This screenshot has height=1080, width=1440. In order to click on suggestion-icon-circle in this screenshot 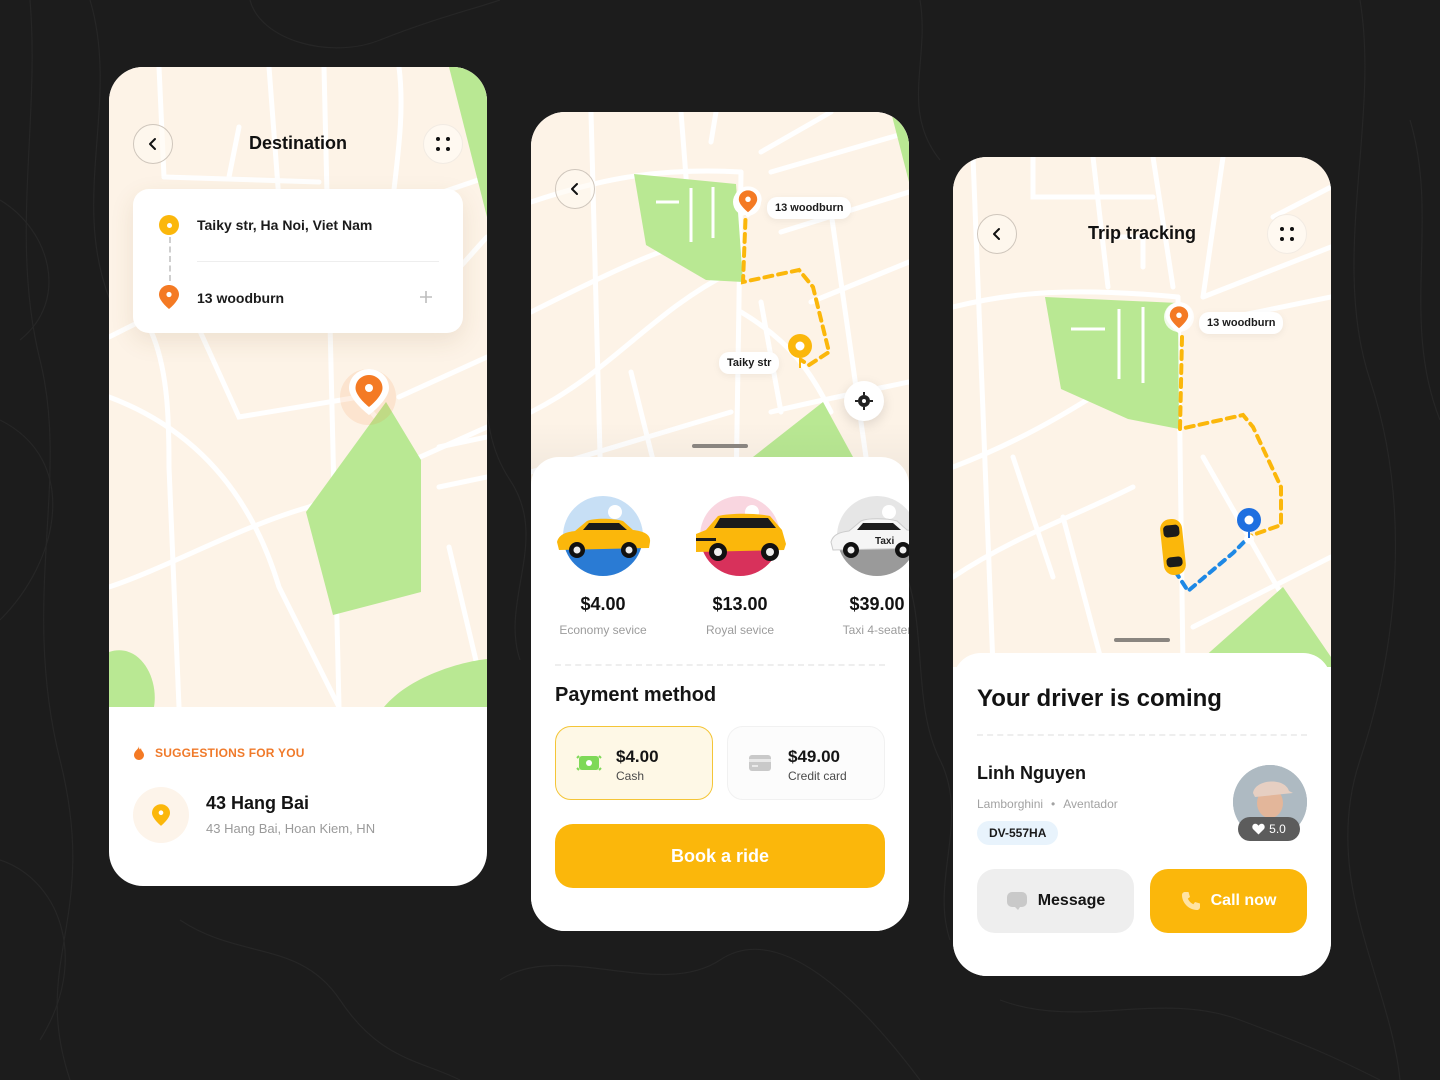, I will do `click(161, 815)`.